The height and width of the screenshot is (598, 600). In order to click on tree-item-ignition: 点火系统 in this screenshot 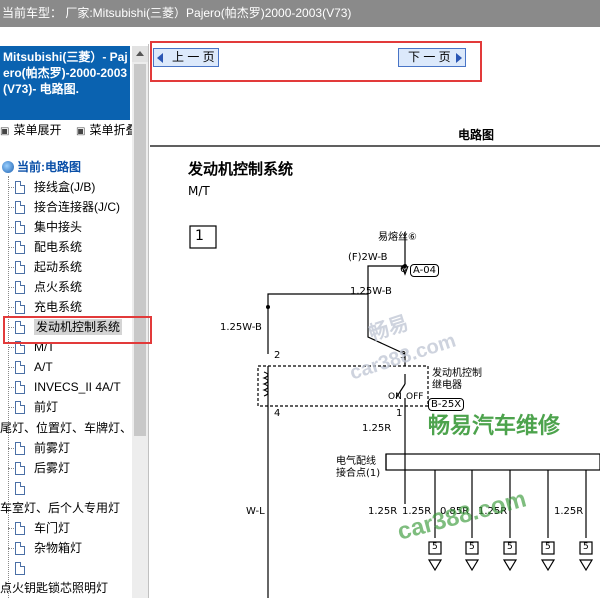, I will do `click(41, 287)`.